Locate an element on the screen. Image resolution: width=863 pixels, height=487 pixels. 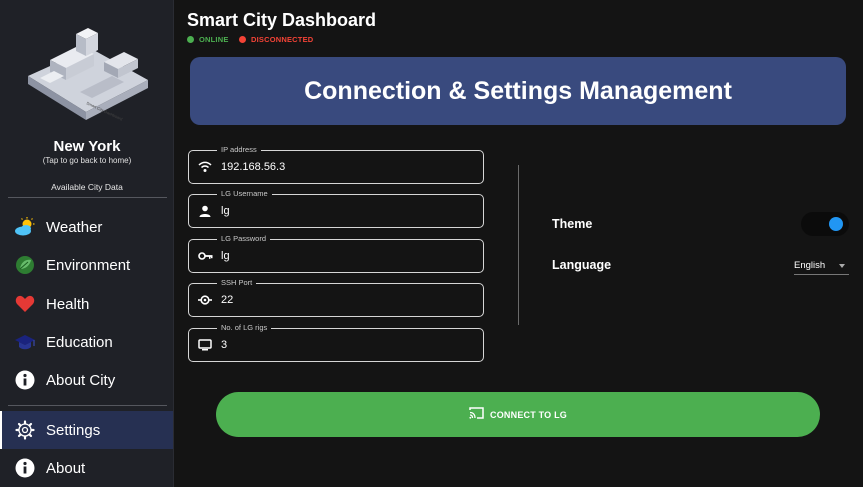
status-label: DISCONNECTED is located at coordinates (282, 39).